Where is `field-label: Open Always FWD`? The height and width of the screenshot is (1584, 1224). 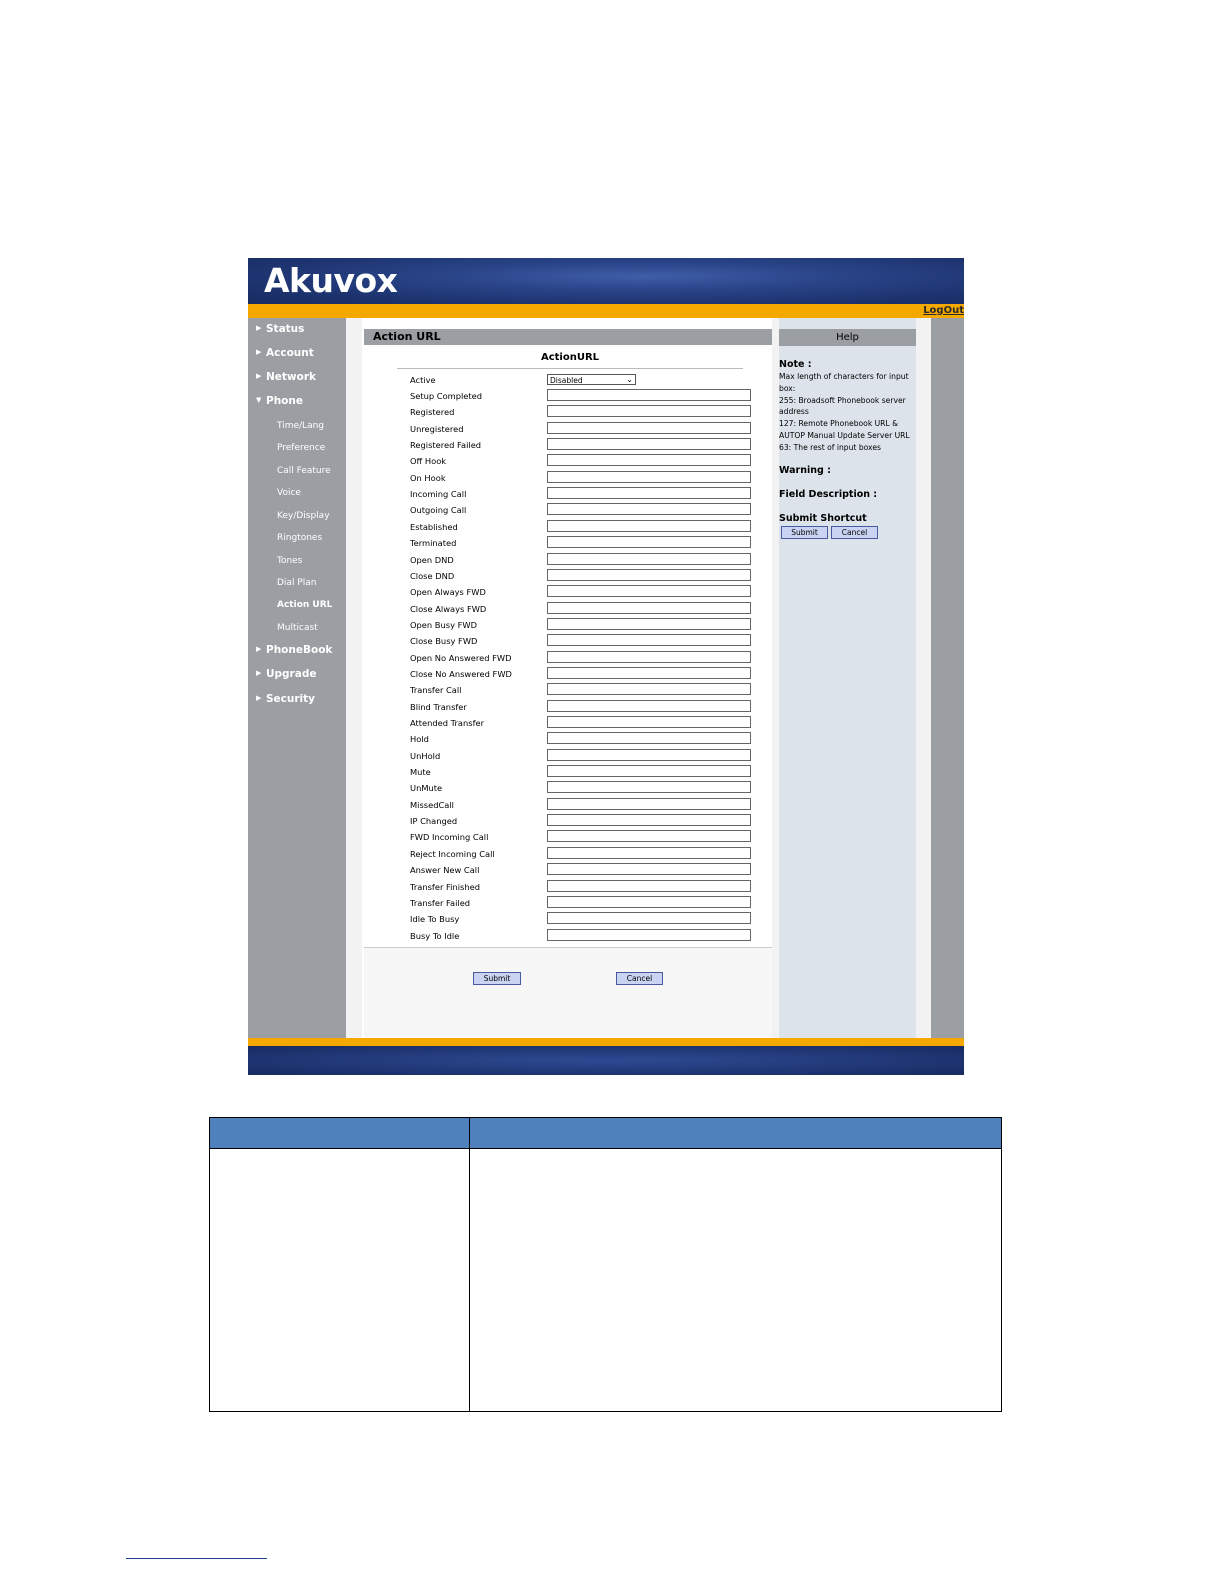 field-label: Open Always FWD is located at coordinates (448, 592).